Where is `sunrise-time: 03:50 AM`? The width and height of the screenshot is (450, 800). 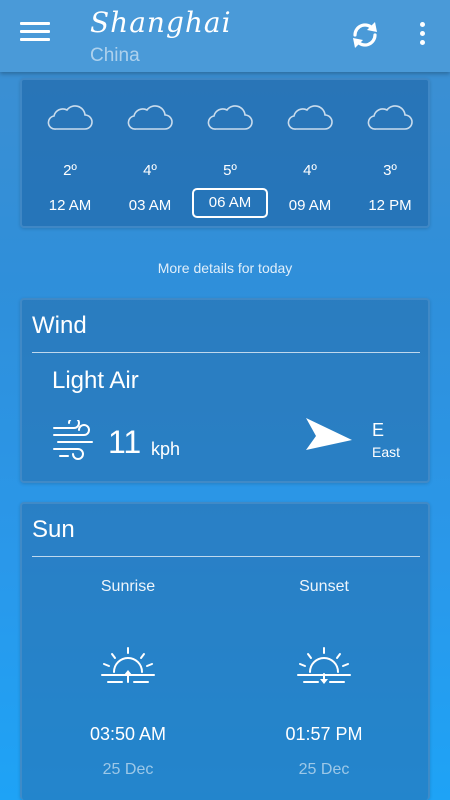 sunrise-time: 03:50 AM is located at coordinates (128, 734).